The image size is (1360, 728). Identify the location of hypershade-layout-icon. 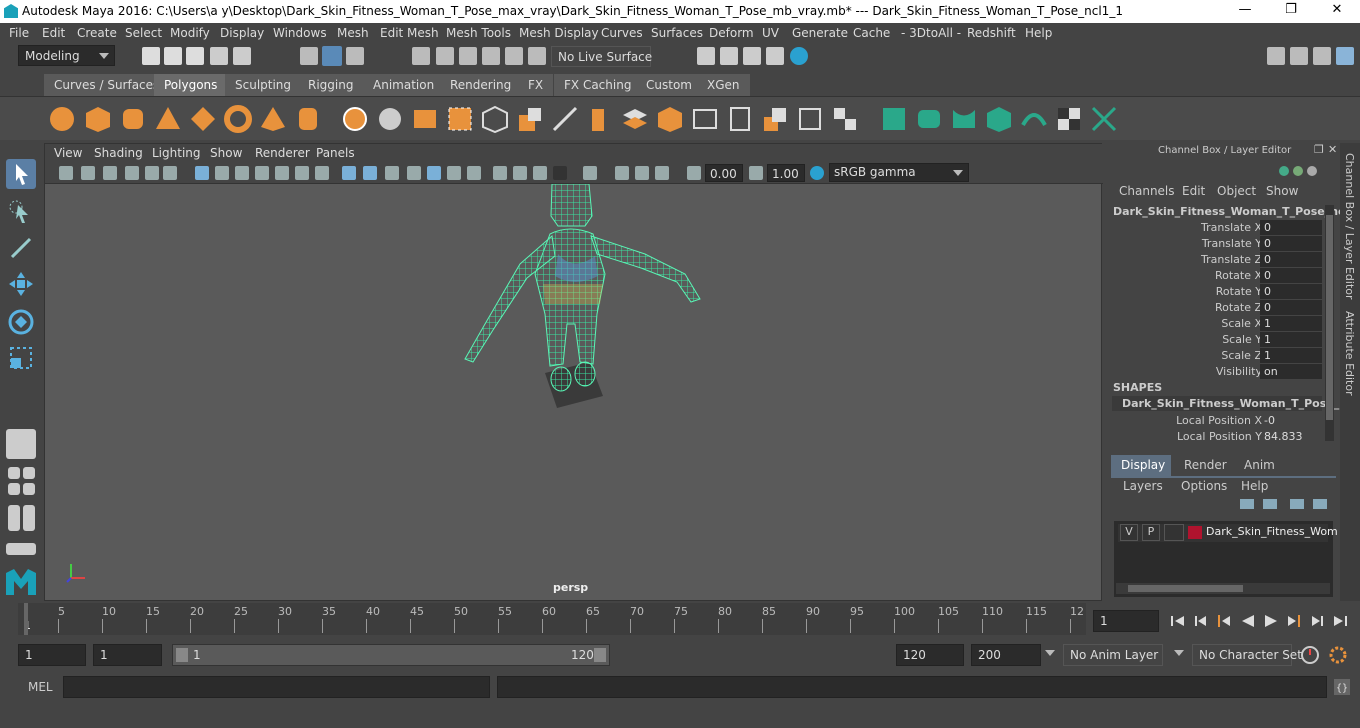
(29, 489).